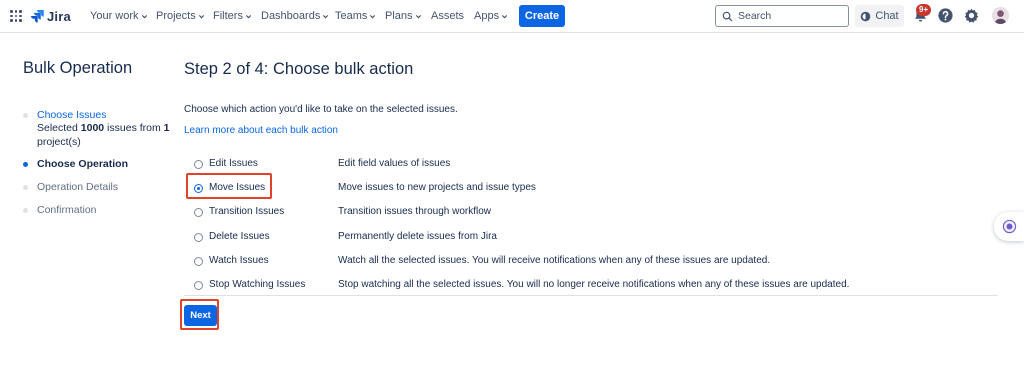 This screenshot has height=381, width=1024. I want to click on search-icon, so click(727, 16).